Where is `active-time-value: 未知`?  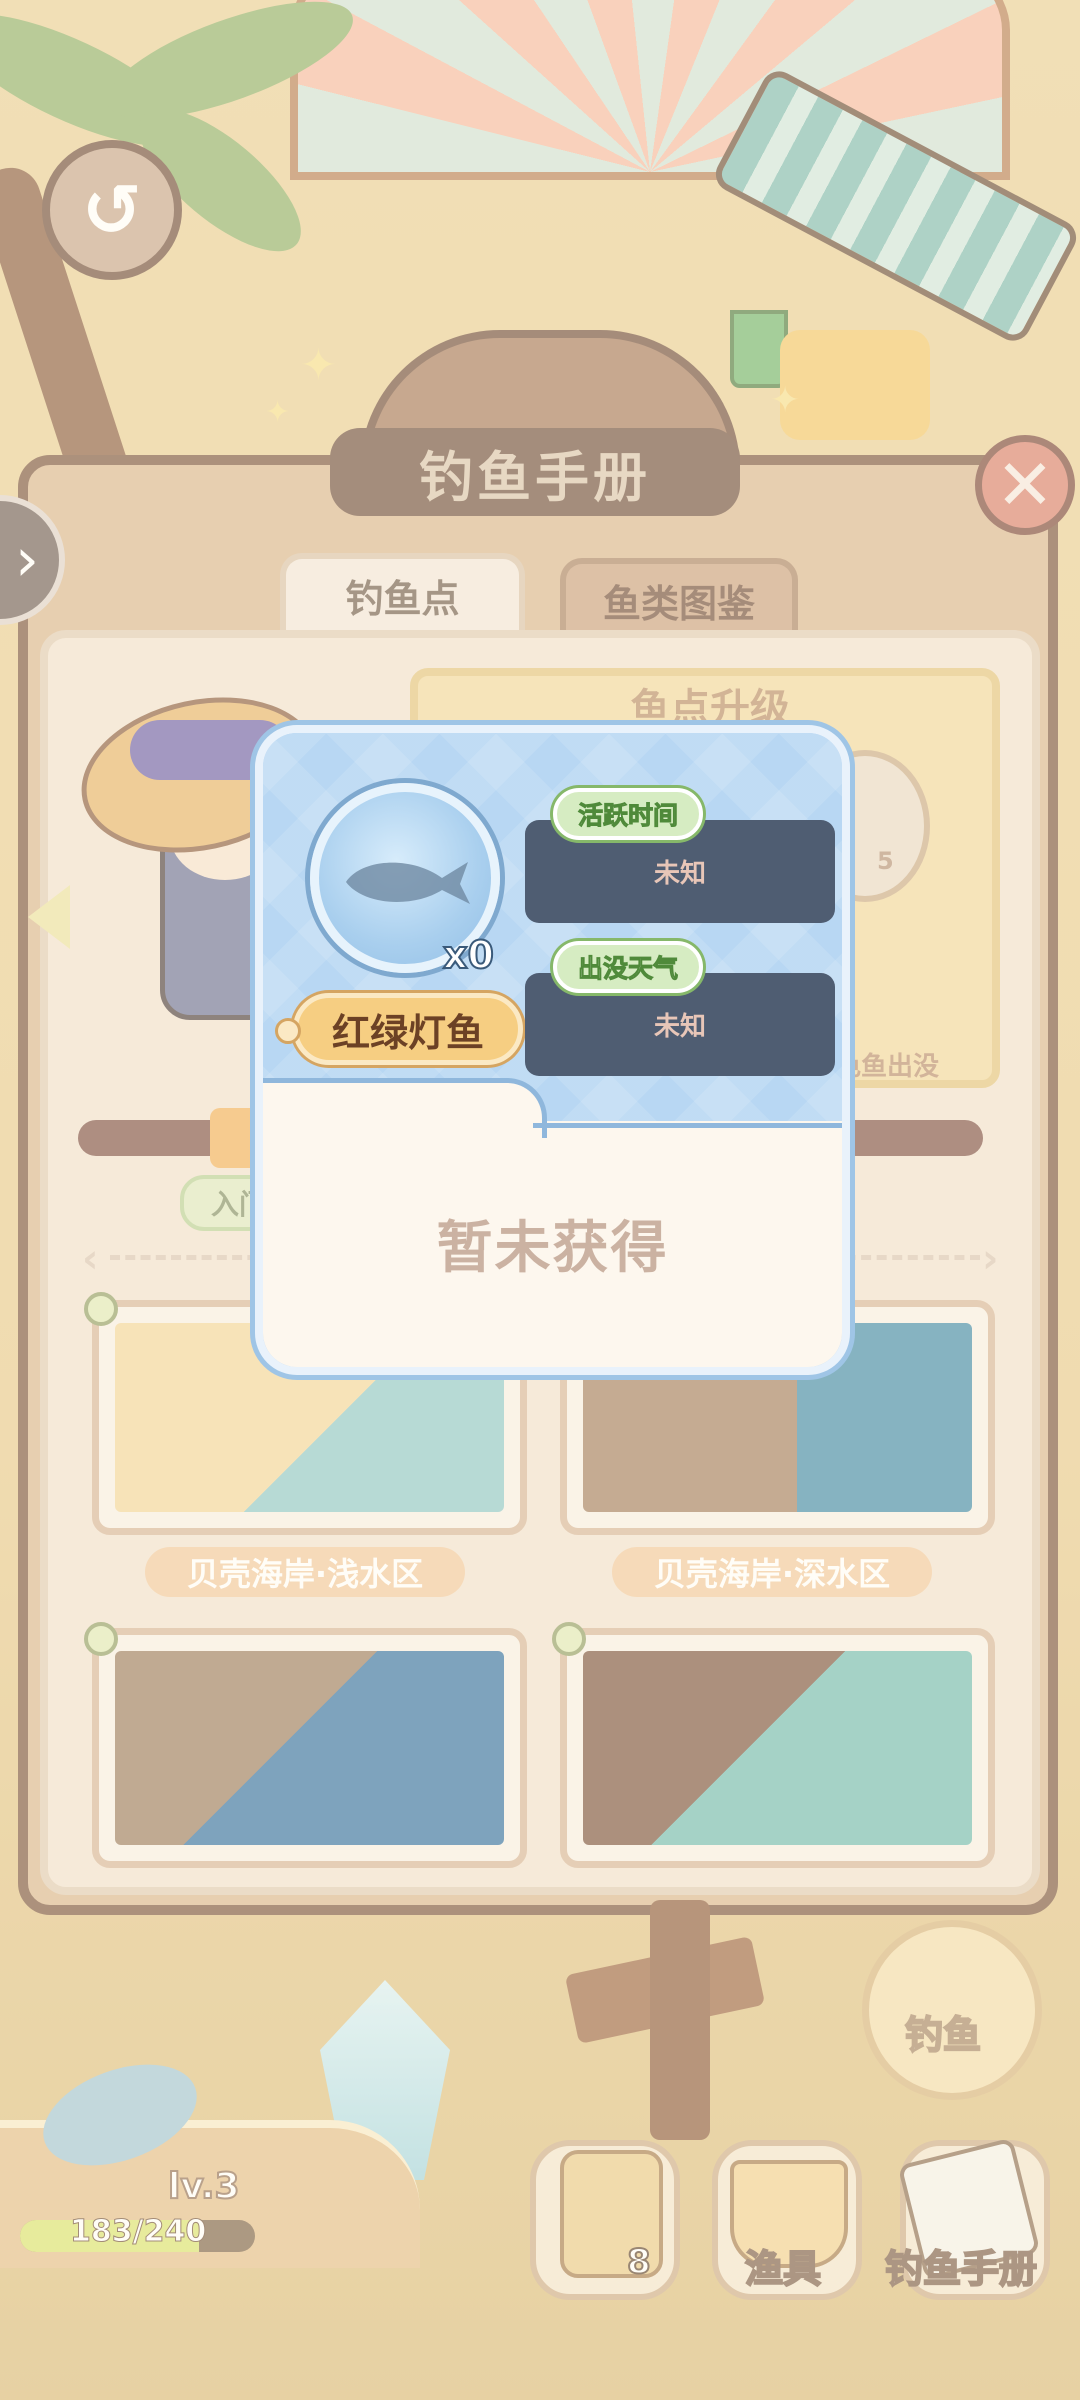 active-time-value: 未知 is located at coordinates (679, 874).